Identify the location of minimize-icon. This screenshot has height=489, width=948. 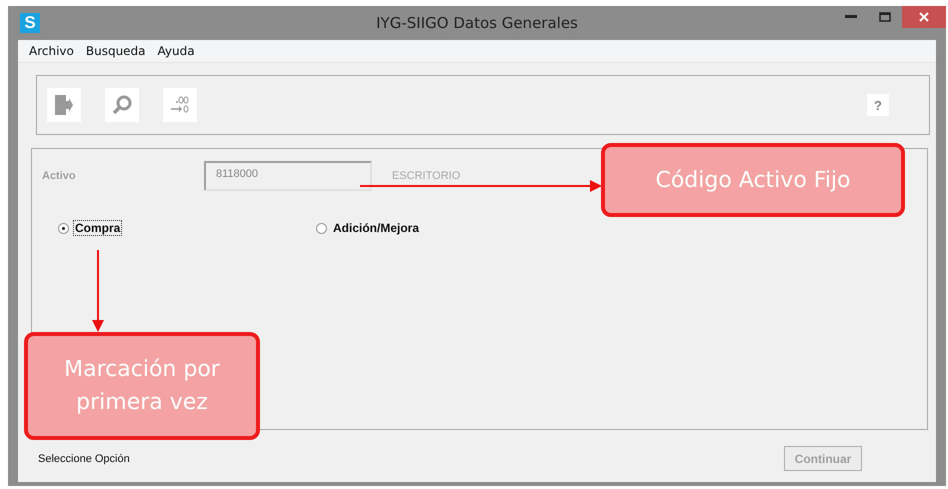
(851, 17).